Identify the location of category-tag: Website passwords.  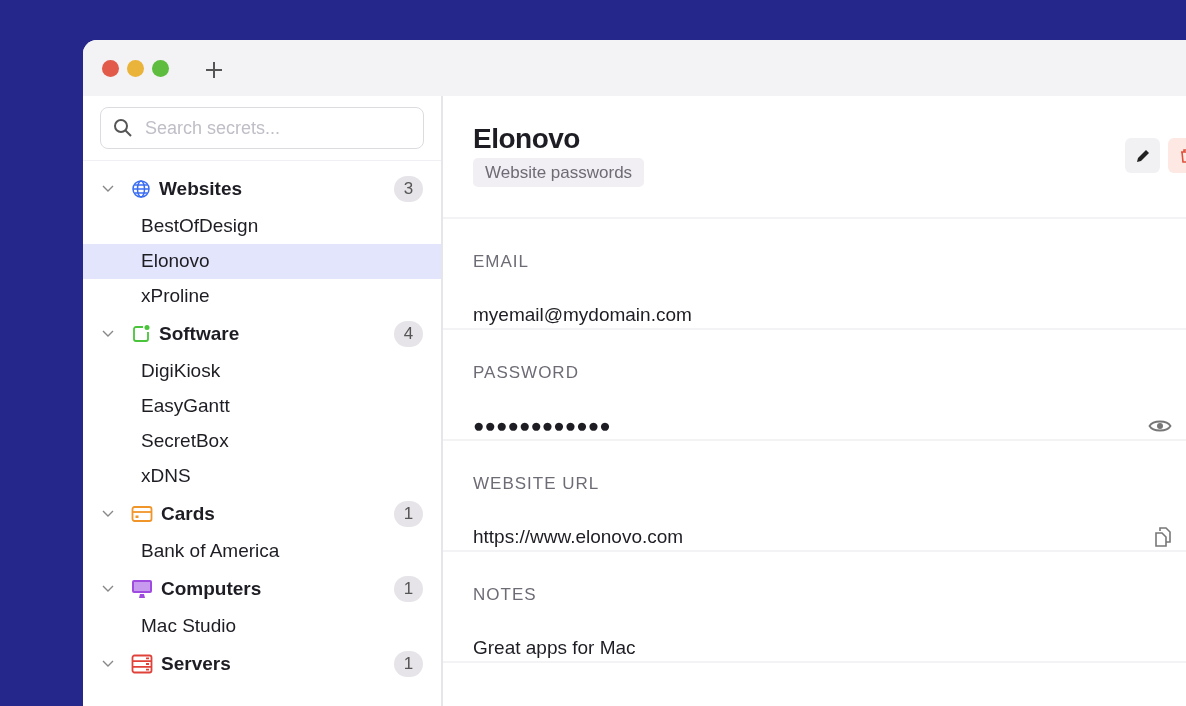
(559, 172).